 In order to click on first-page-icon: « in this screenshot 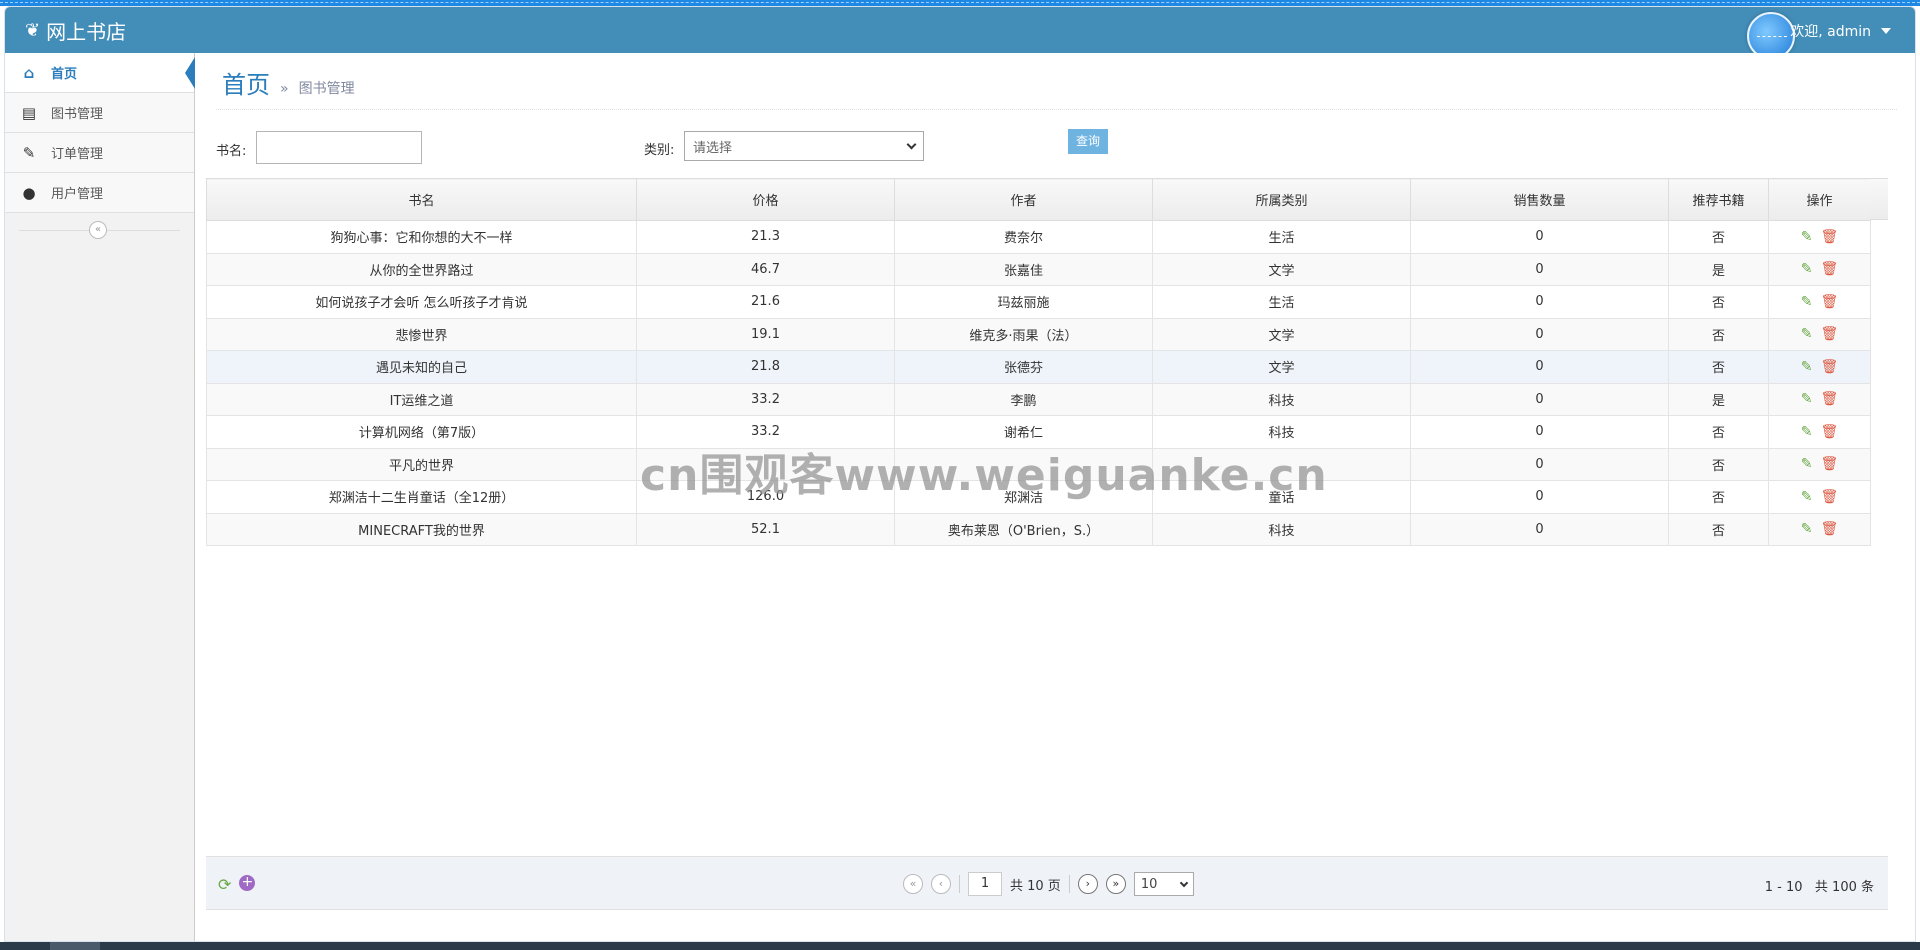, I will do `click(913, 884)`.